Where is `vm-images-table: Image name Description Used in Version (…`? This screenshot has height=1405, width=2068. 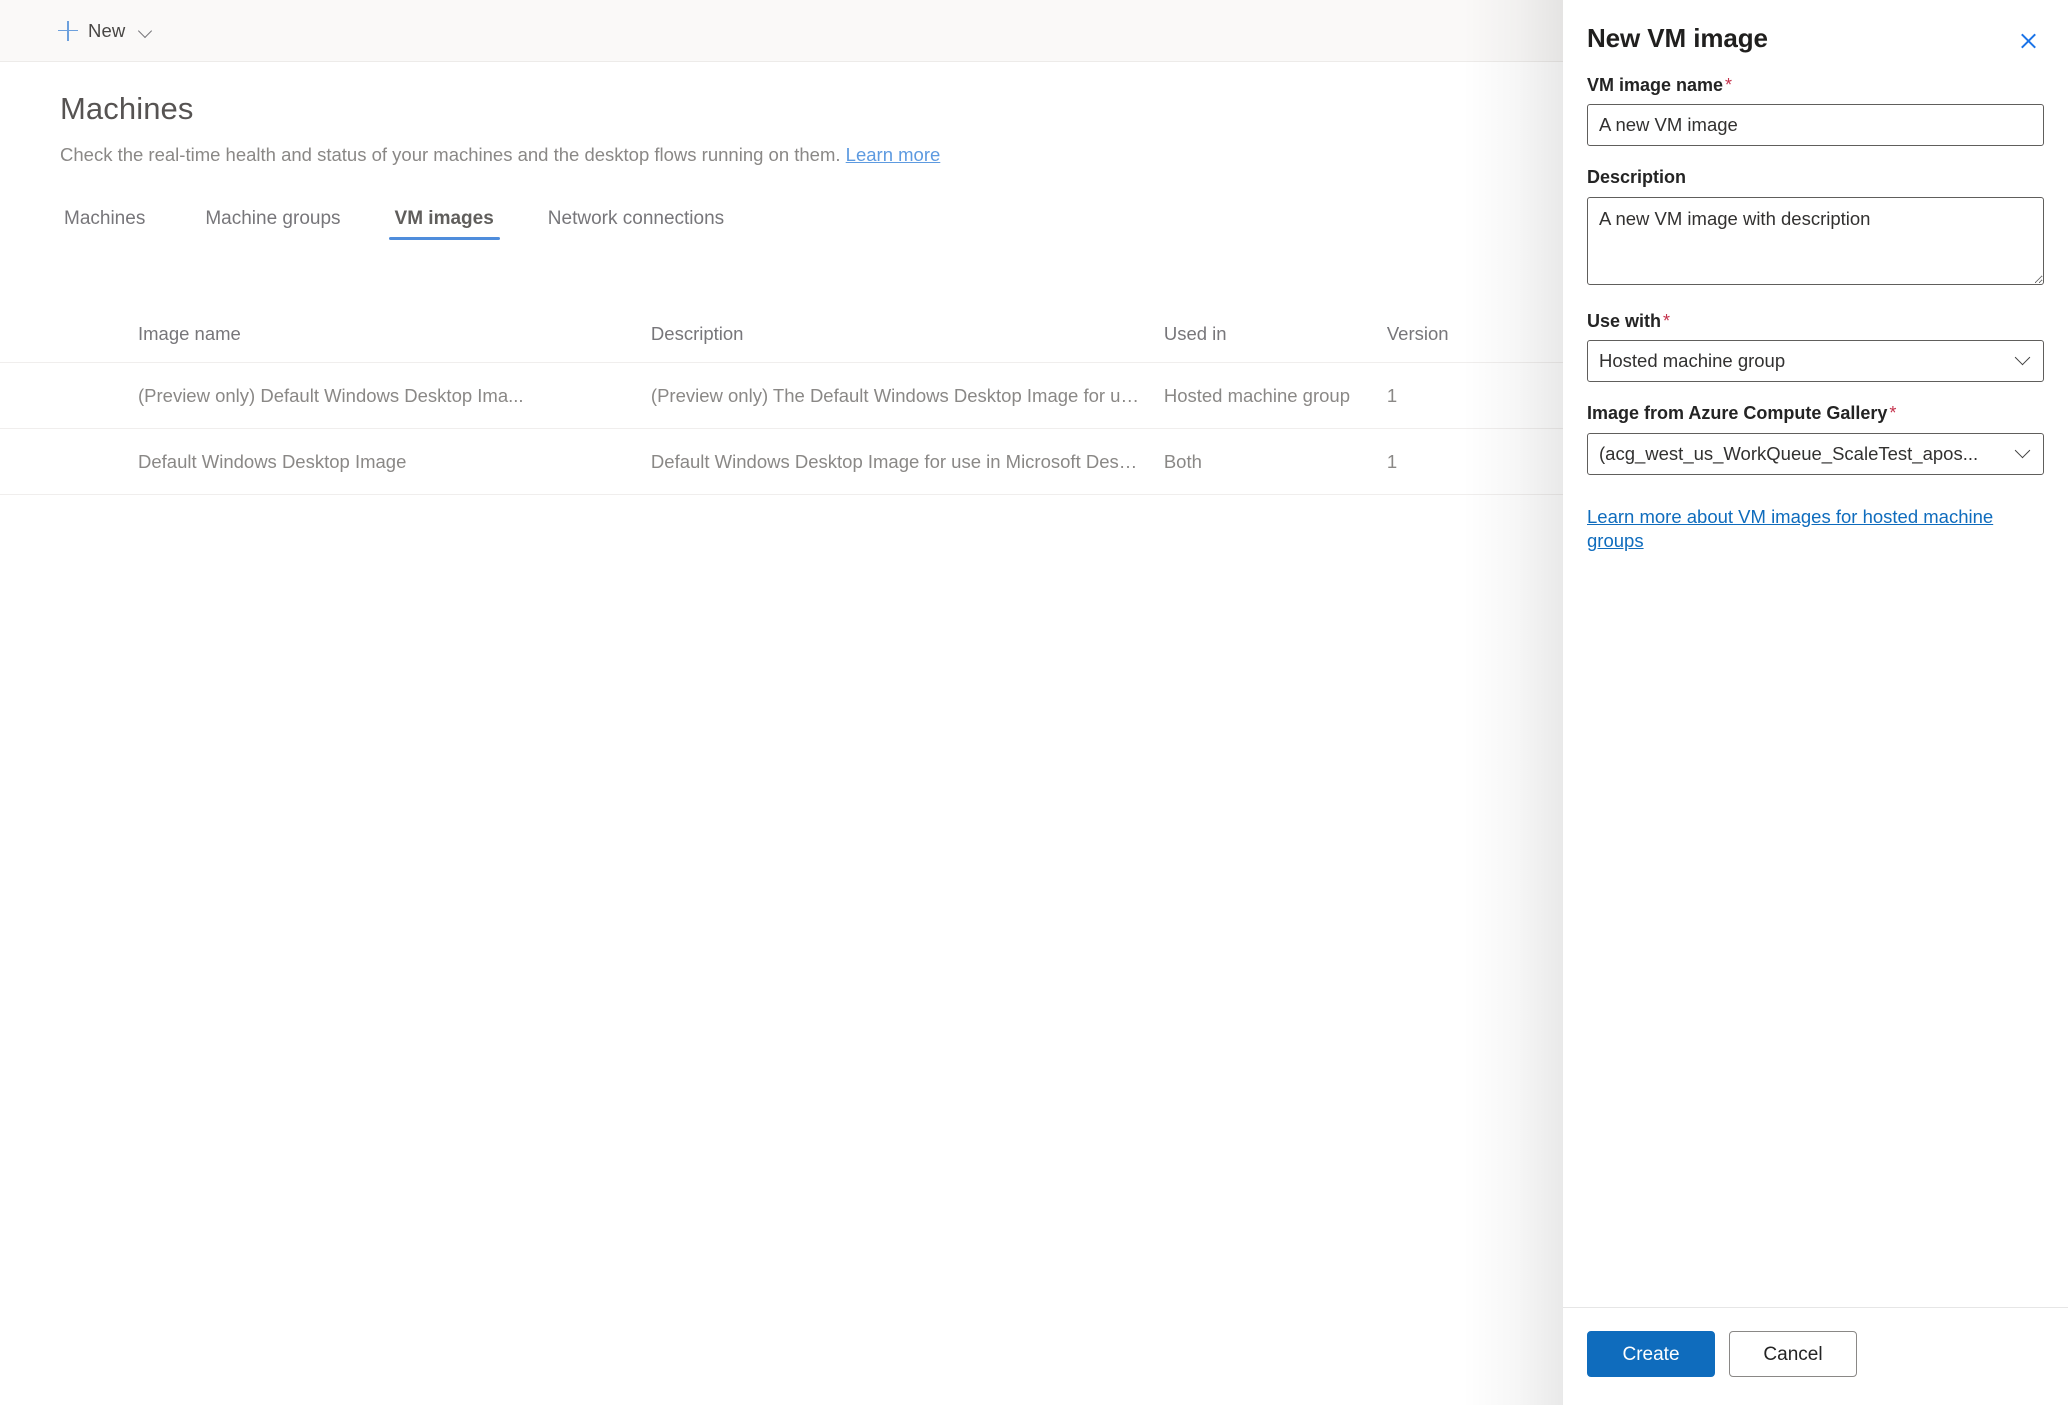 vm-images-table: Image name Description Used in Version (… is located at coordinates (781, 400).